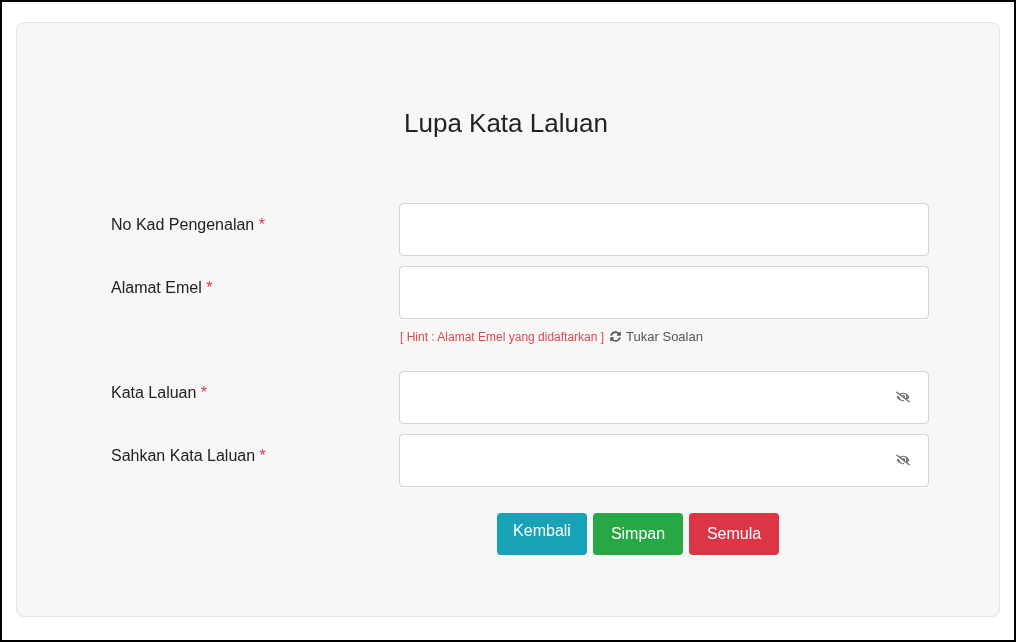  What do you see at coordinates (656, 337) in the screenshot?
I see `change-question-link: Tukar Soalan` at bounding box center [656, 337].